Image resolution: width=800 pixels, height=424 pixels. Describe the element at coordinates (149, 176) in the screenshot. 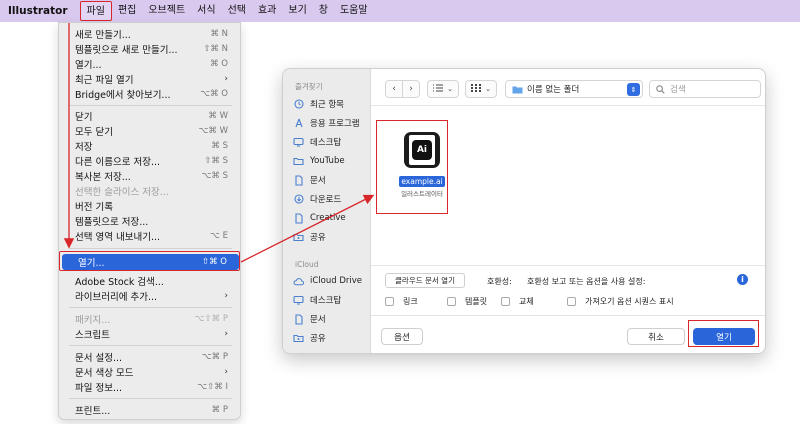

I see `menu-item-save-copy: 복사본 저장... ⌥⌘ S` at that location.